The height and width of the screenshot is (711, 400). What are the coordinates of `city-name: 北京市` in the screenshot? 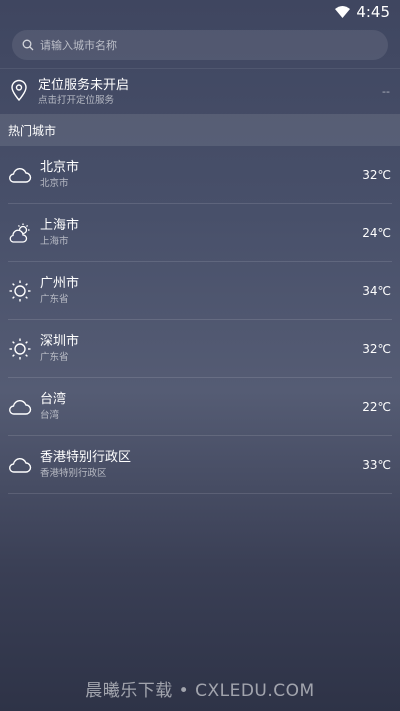 It's located at (60, 167).